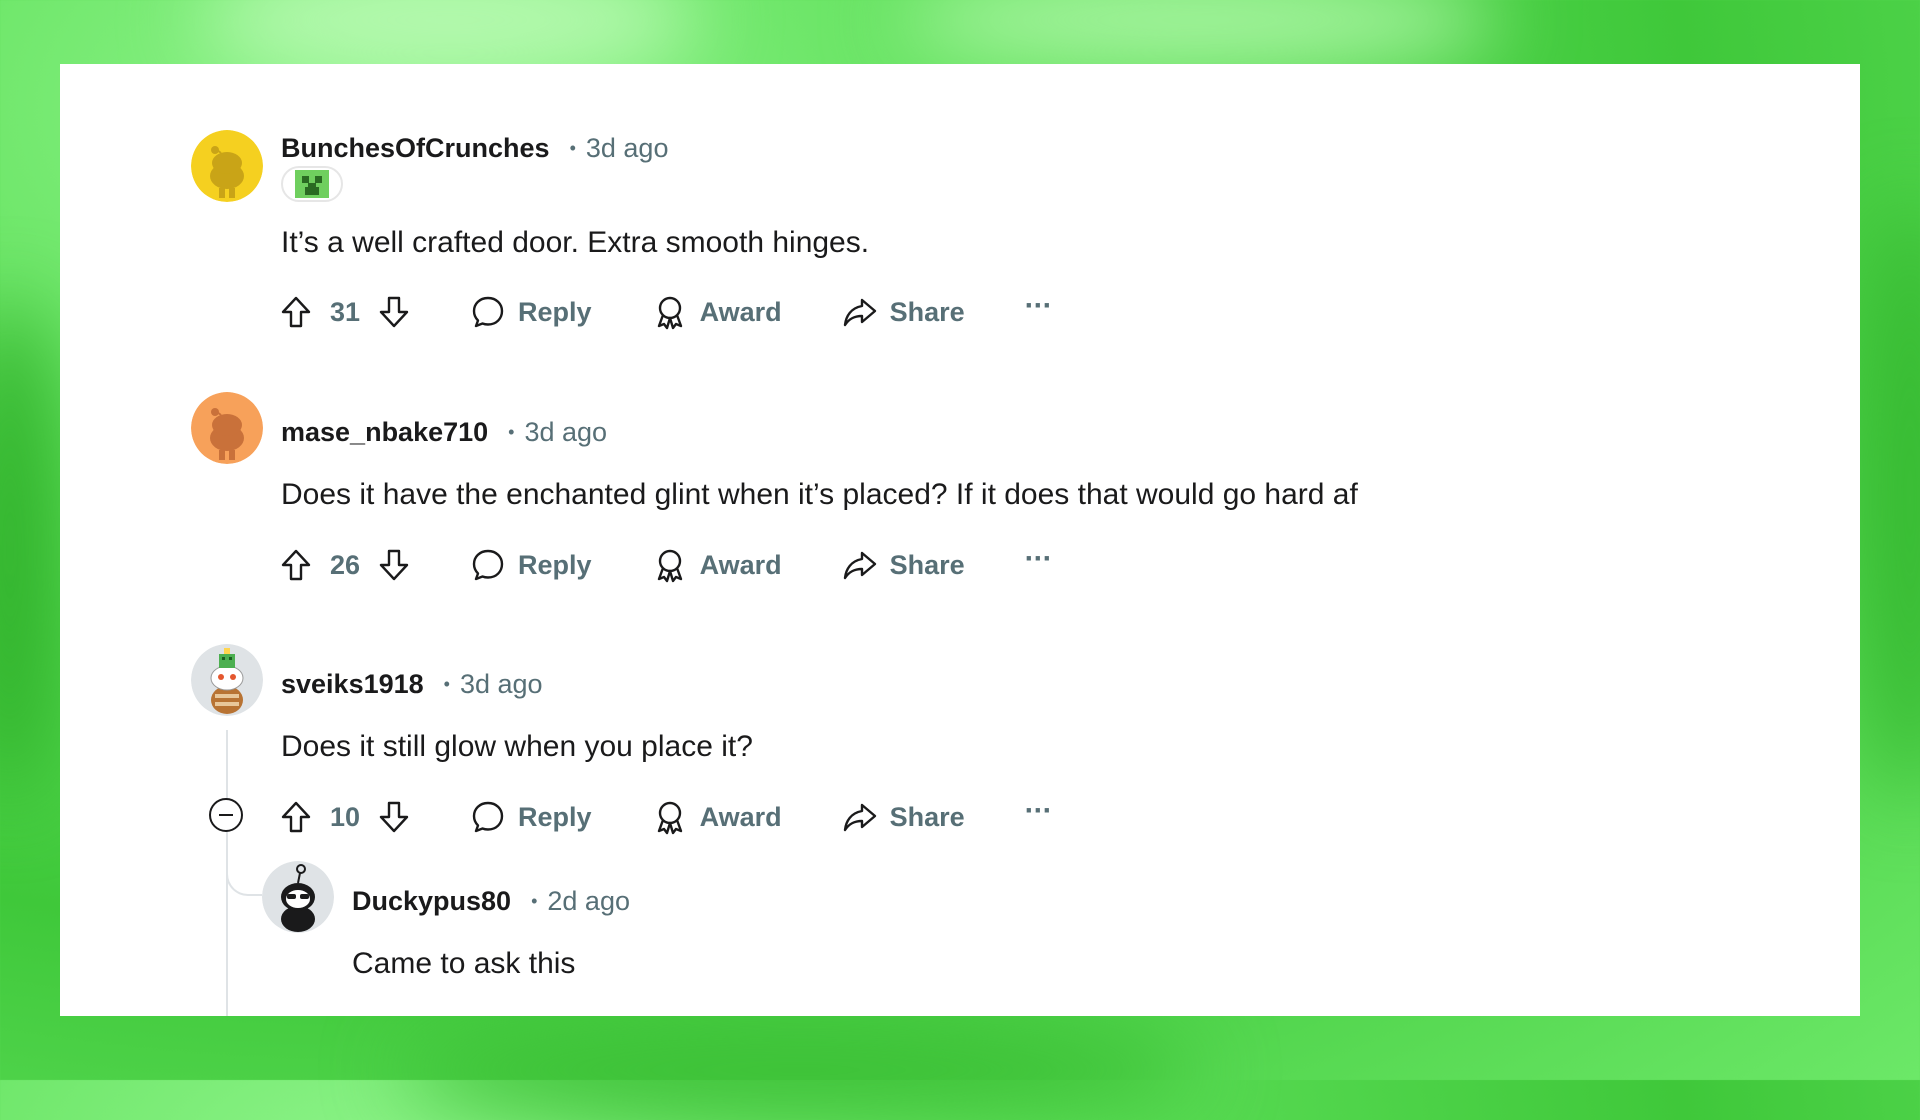 The image size is (1920, 1120). Describe the element at coordinates (384, 432) in the screenshot. I see `username: mase_nbake710` at that location.